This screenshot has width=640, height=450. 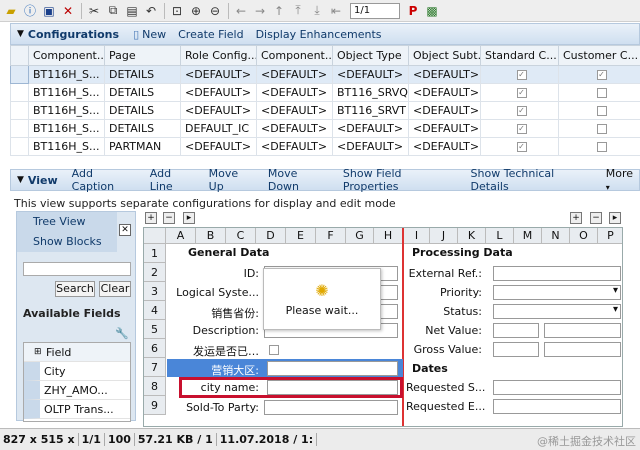 What do you see at coordinates (557, 406) in the screenshot?
I see `requested-end-field` at bounding box center [557, 406].